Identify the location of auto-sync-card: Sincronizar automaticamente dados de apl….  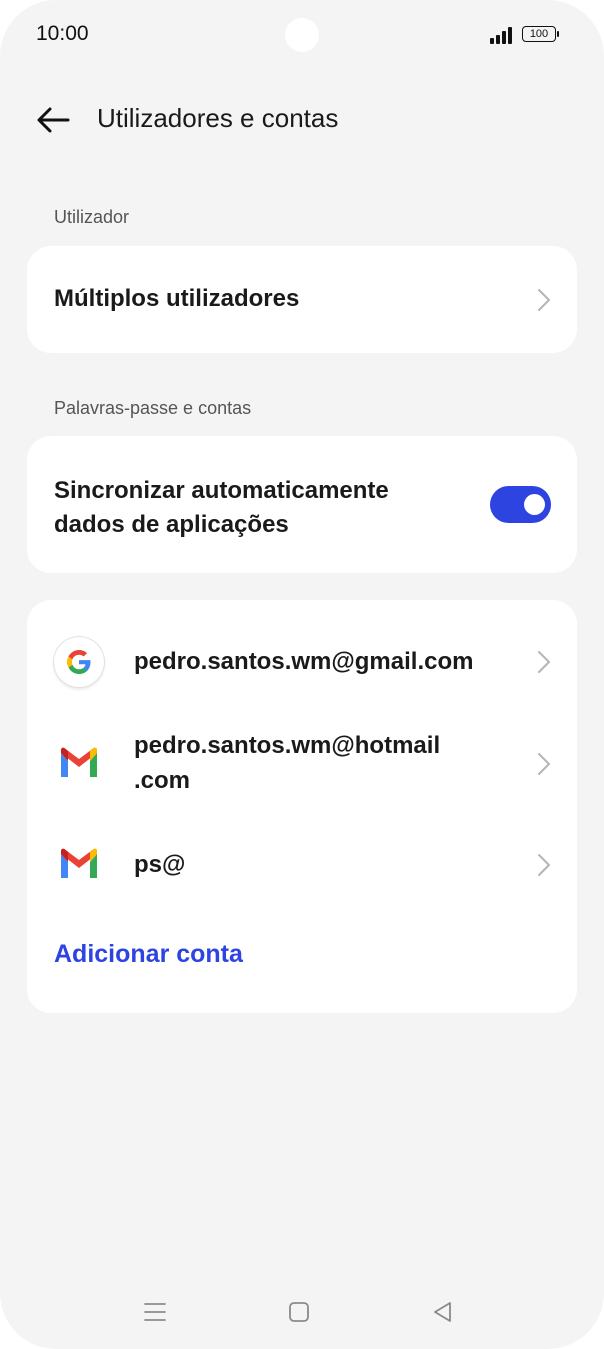
(302, 504).